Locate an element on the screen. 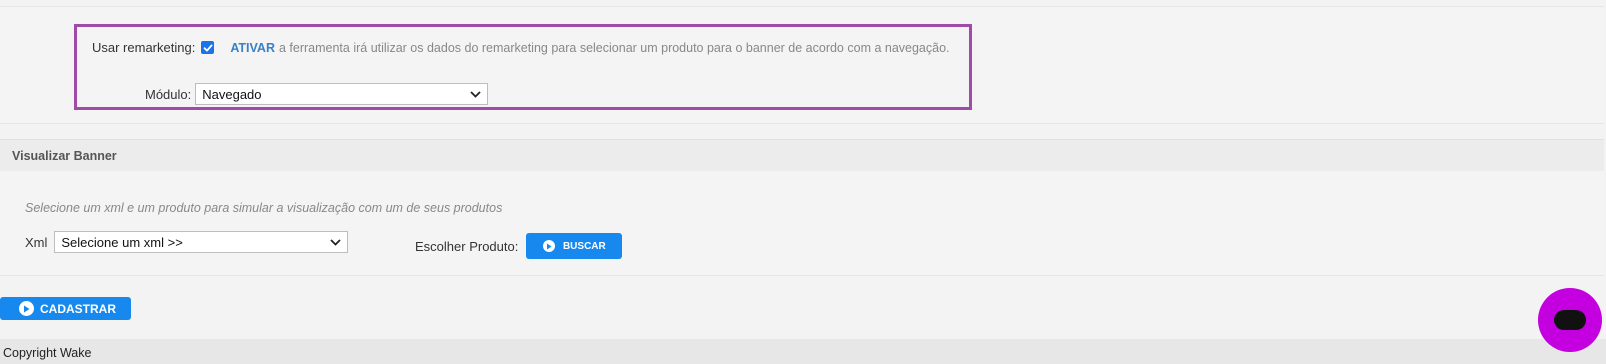 The height and width of the screenshot is (364, 1606). chat-button is located at coordinates (1570, 320).